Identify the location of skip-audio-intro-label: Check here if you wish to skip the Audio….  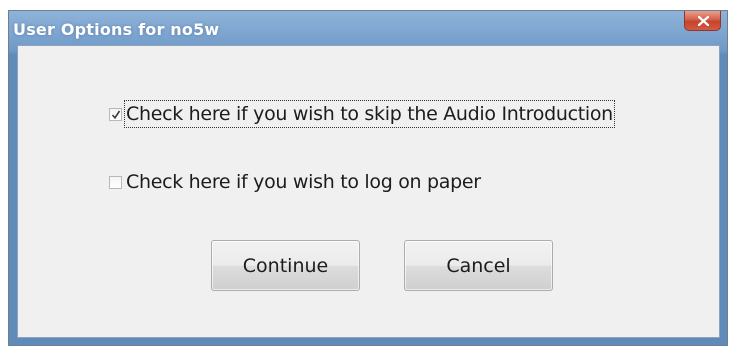
(369, 114).